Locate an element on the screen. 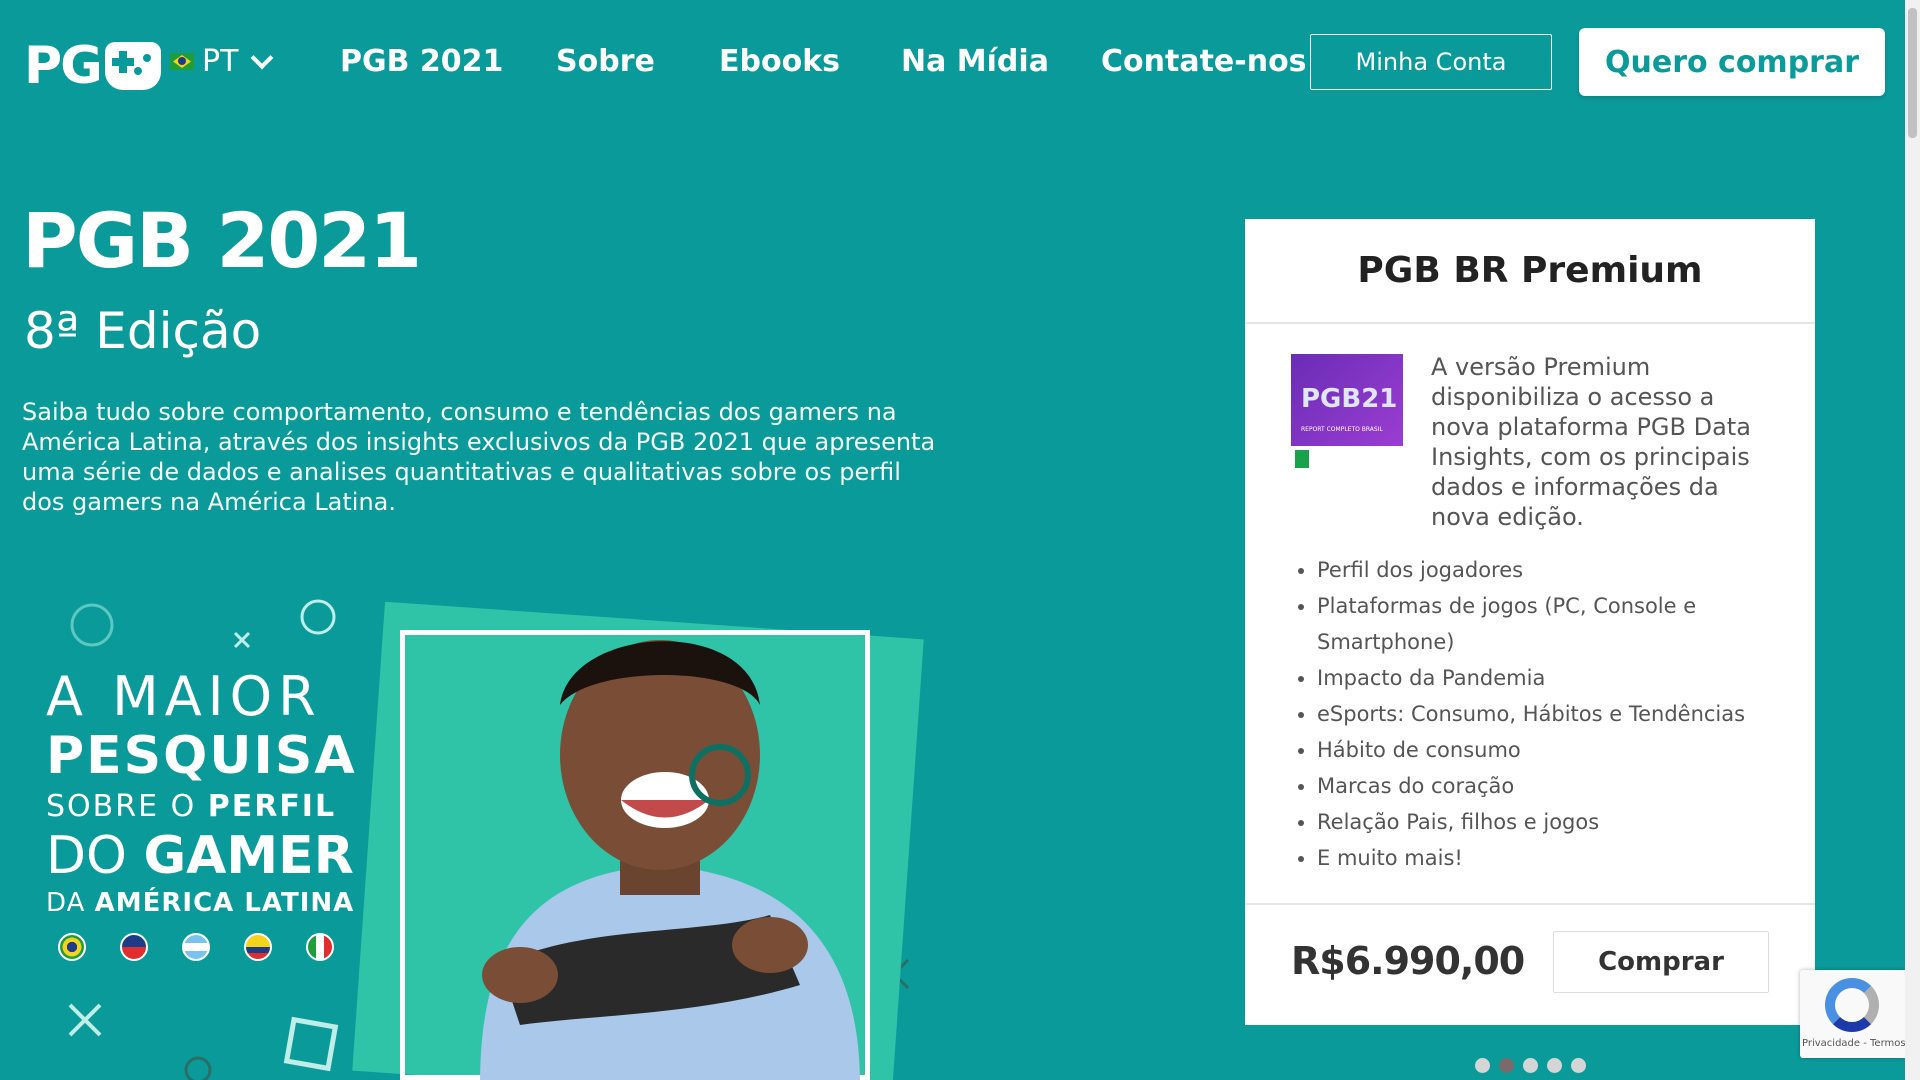  gamepad-icon is located at coordinates (132, 66).